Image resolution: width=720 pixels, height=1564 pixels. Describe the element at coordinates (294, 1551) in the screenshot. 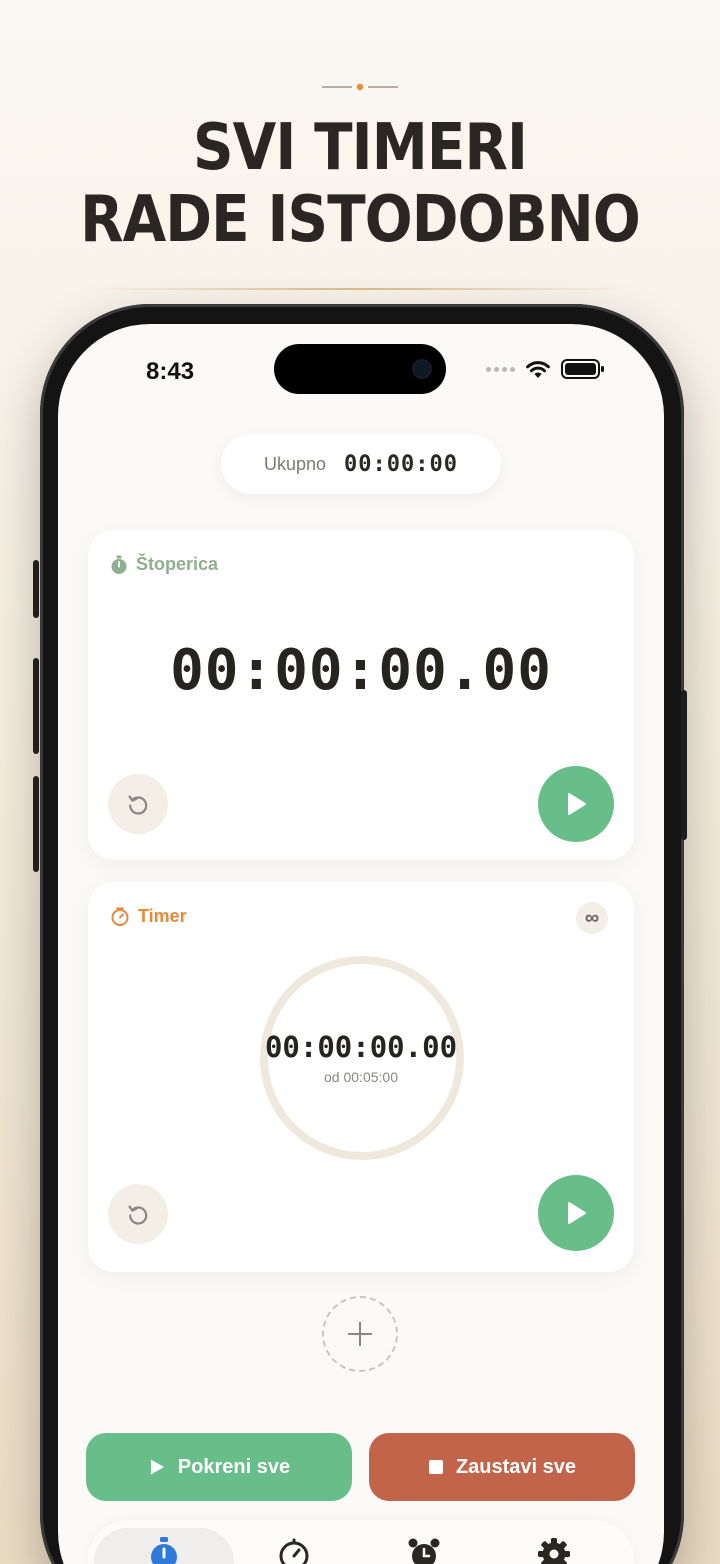

I see `timer-tab-icon` at that location.